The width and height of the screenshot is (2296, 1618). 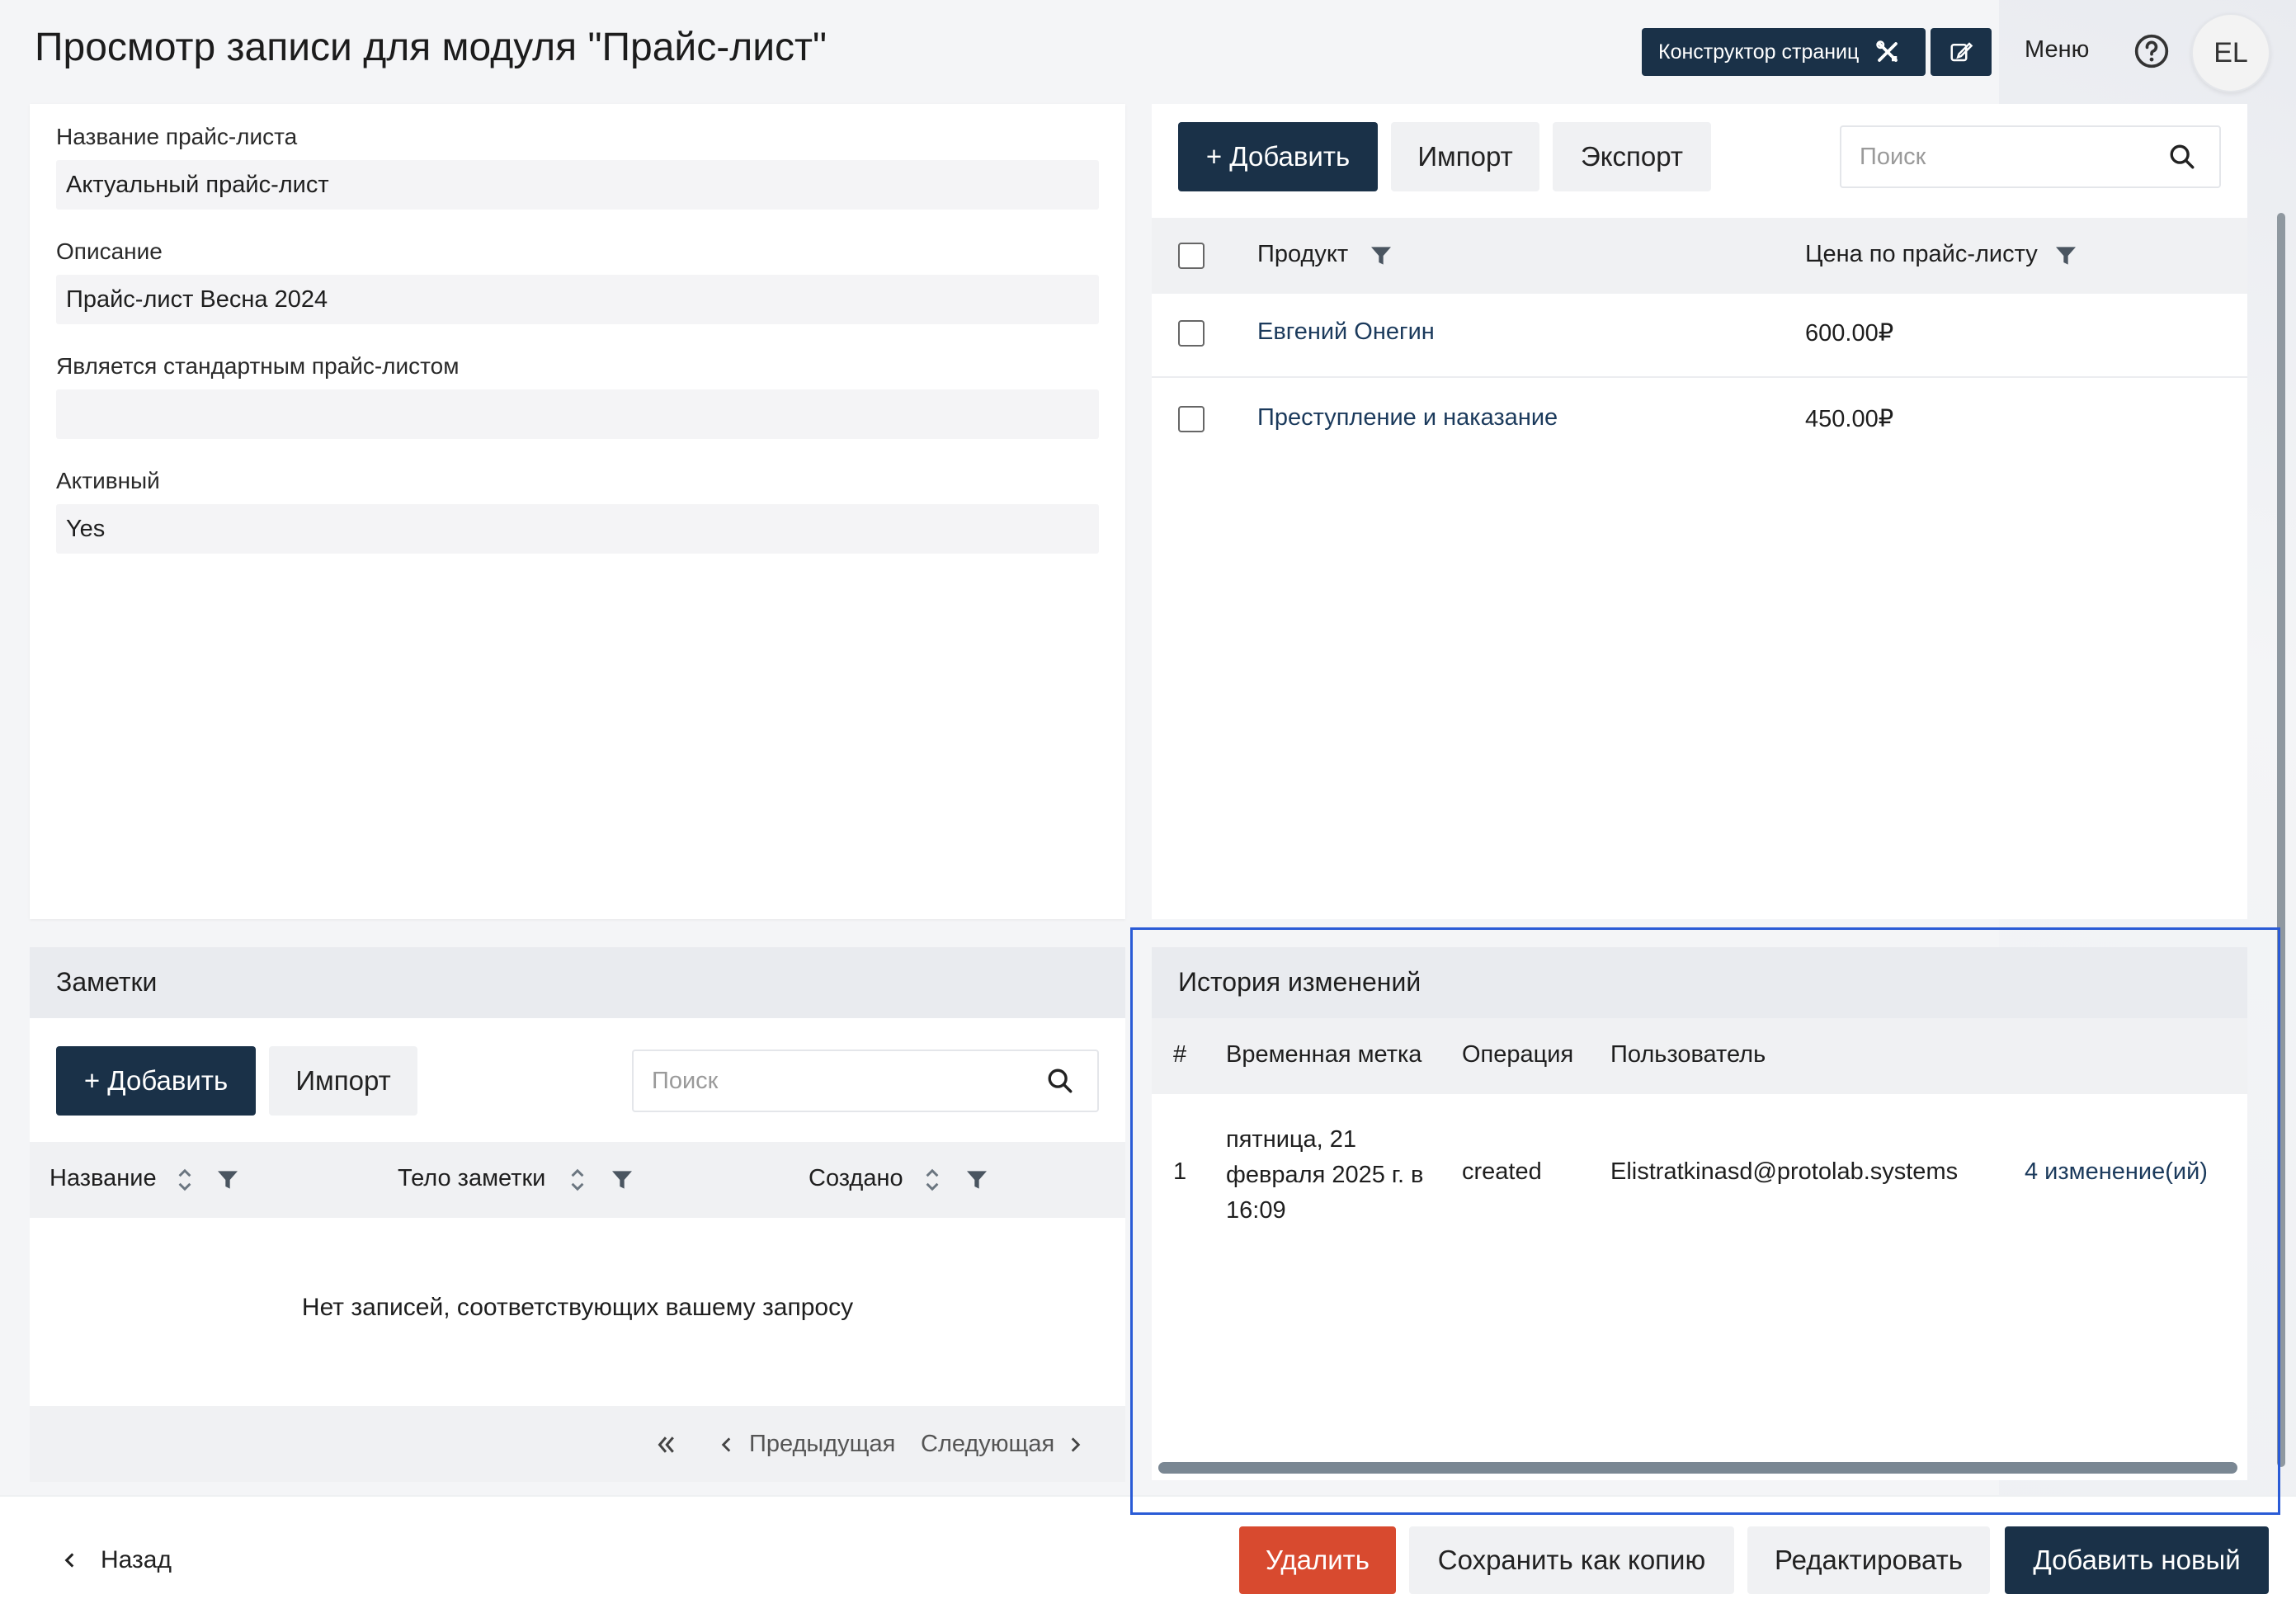 I want to click on timestamp-line: 16:09, so click(x=1256, y=1210).